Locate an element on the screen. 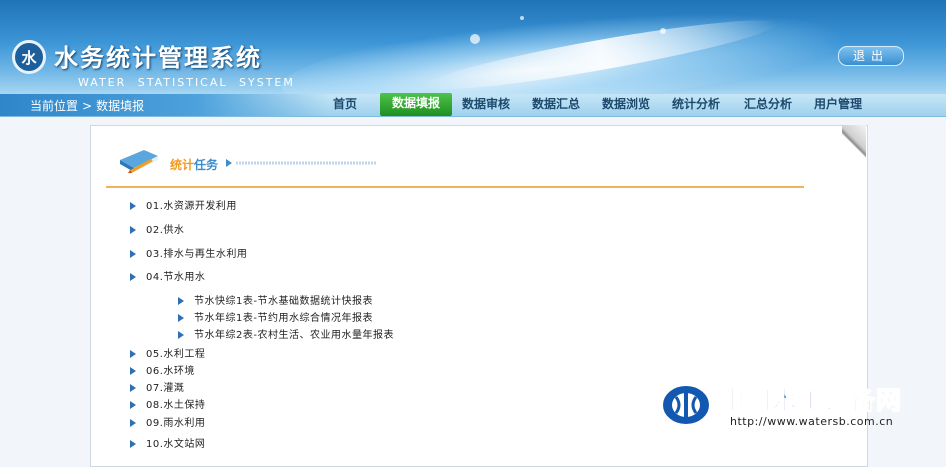  logo-emblem-icon: 水 is located at coordinates (29, 57).